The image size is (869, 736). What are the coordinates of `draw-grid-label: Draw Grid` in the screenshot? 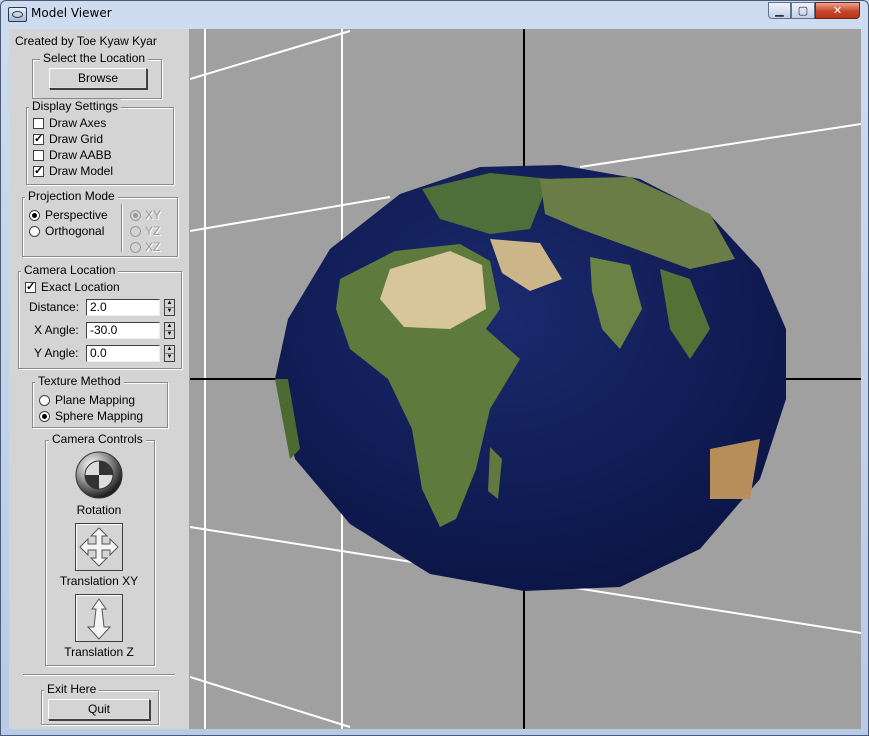 It's located at (76, 139).